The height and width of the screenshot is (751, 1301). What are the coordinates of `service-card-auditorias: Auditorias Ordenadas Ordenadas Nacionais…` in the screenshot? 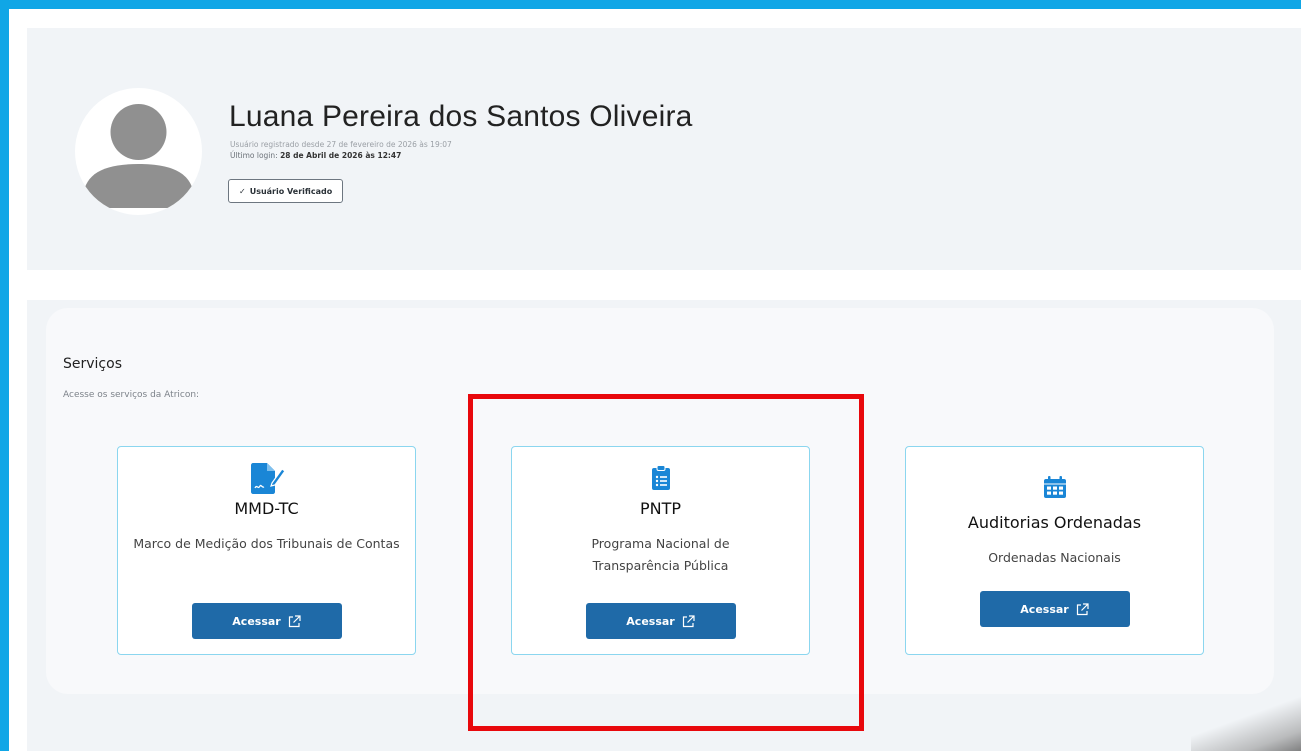 It's located at (1054, 550).